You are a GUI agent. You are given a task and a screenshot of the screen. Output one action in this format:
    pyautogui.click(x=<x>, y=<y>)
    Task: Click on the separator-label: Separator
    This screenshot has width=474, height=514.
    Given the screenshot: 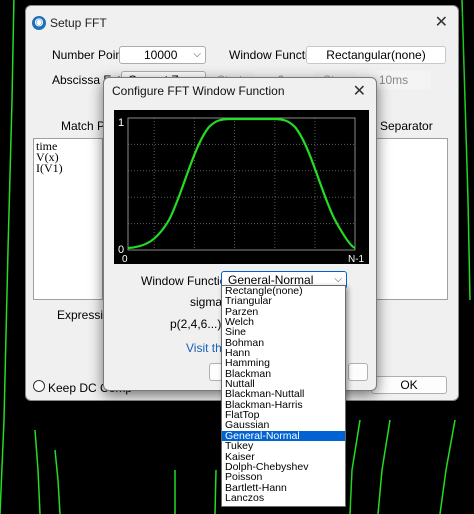 What is the action you would take?
    pyautogui.click(x=406, y=126)
    